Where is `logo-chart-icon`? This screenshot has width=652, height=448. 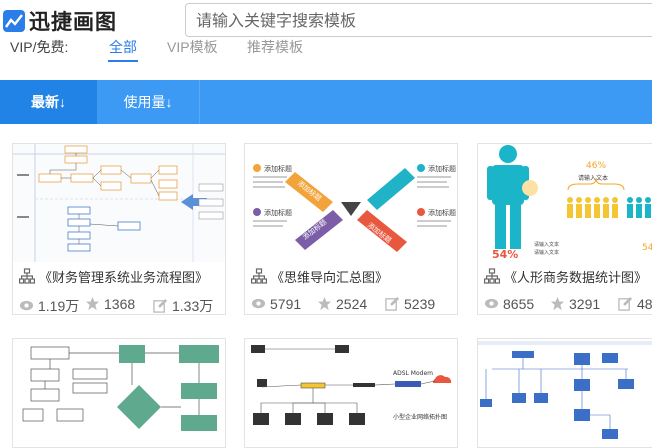
logo-chart-icon is located at coordinates (14, 21).